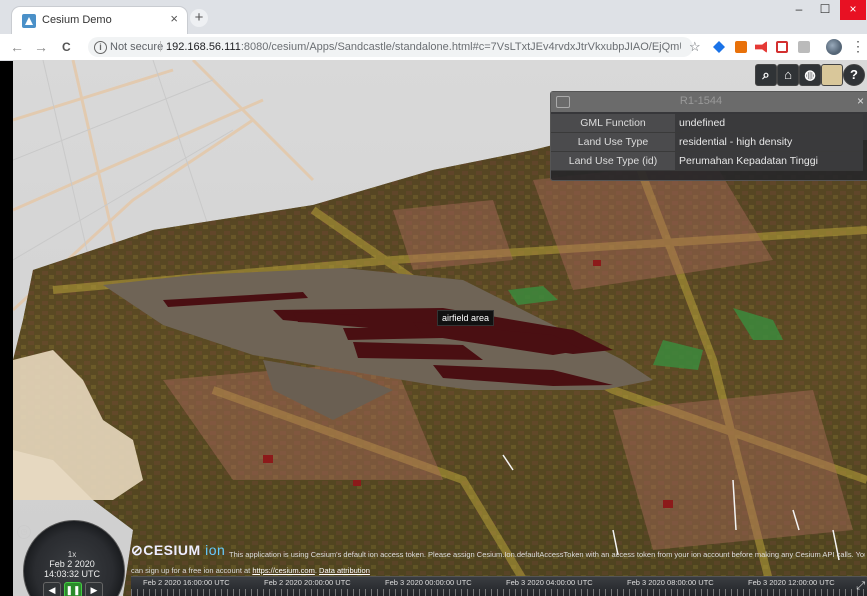  Describe the element at coordinates (804, 47) in the screenshot. I see `extension-grey-icon` at that location.